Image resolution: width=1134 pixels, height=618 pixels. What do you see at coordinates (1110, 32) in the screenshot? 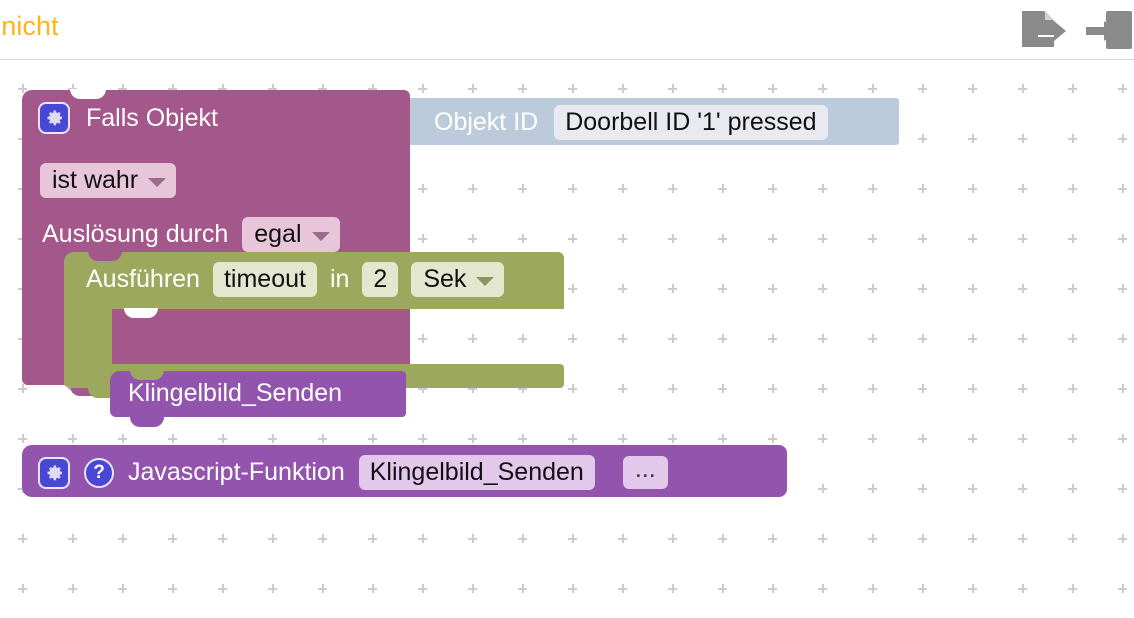
I see `import-file-icon` at bounding box center [1110, 32].